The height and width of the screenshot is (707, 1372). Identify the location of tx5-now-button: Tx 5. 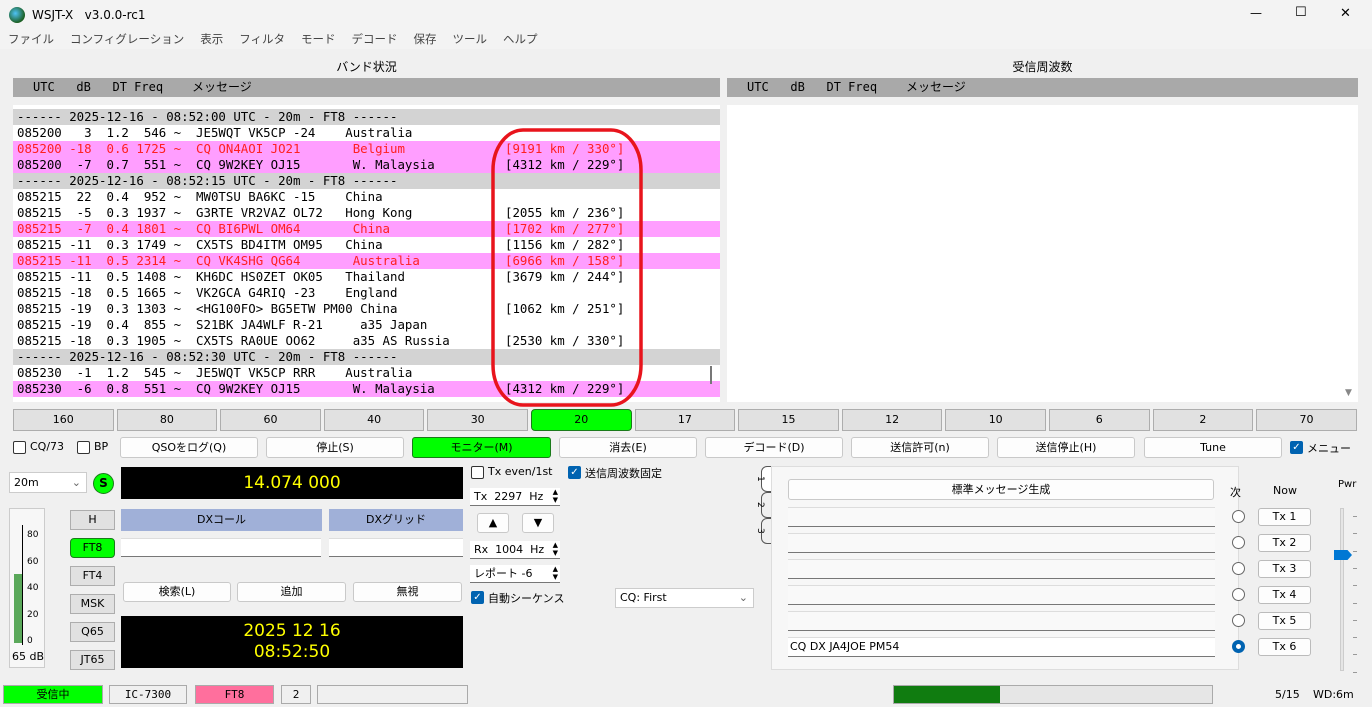
(1284, 621).